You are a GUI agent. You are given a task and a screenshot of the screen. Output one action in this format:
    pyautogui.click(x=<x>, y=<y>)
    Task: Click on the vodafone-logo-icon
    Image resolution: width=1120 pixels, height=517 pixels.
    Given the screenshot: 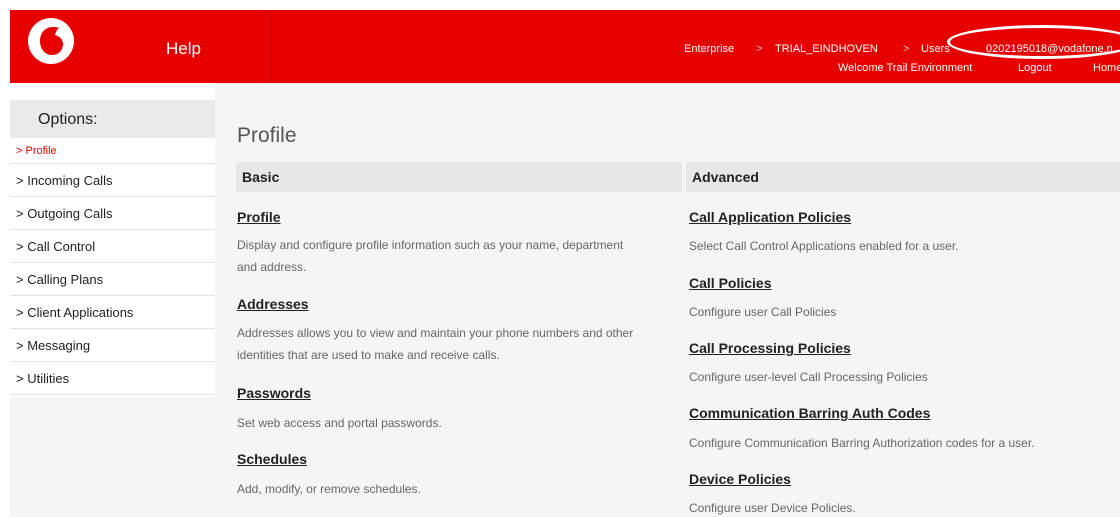 What is the action you would take?
    pyautogui.click(x=51, y=41)
    